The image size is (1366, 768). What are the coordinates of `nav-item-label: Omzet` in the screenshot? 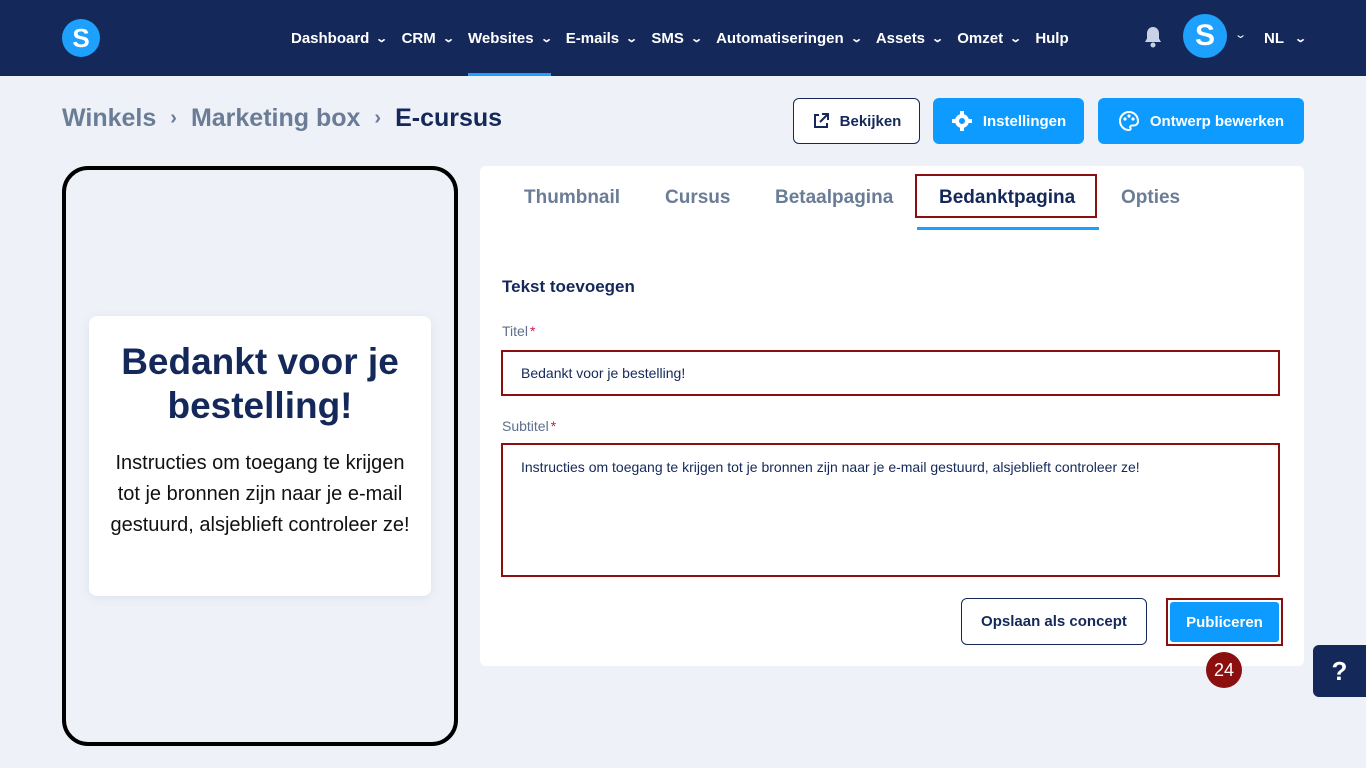 It's located at (980, 38).